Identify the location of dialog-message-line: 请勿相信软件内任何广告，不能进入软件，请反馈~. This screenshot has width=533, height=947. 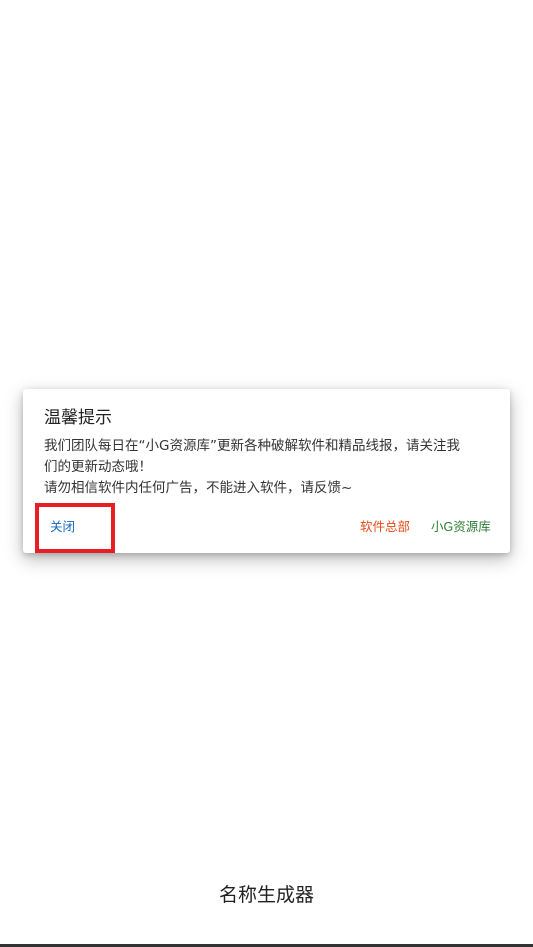
(198, 488).